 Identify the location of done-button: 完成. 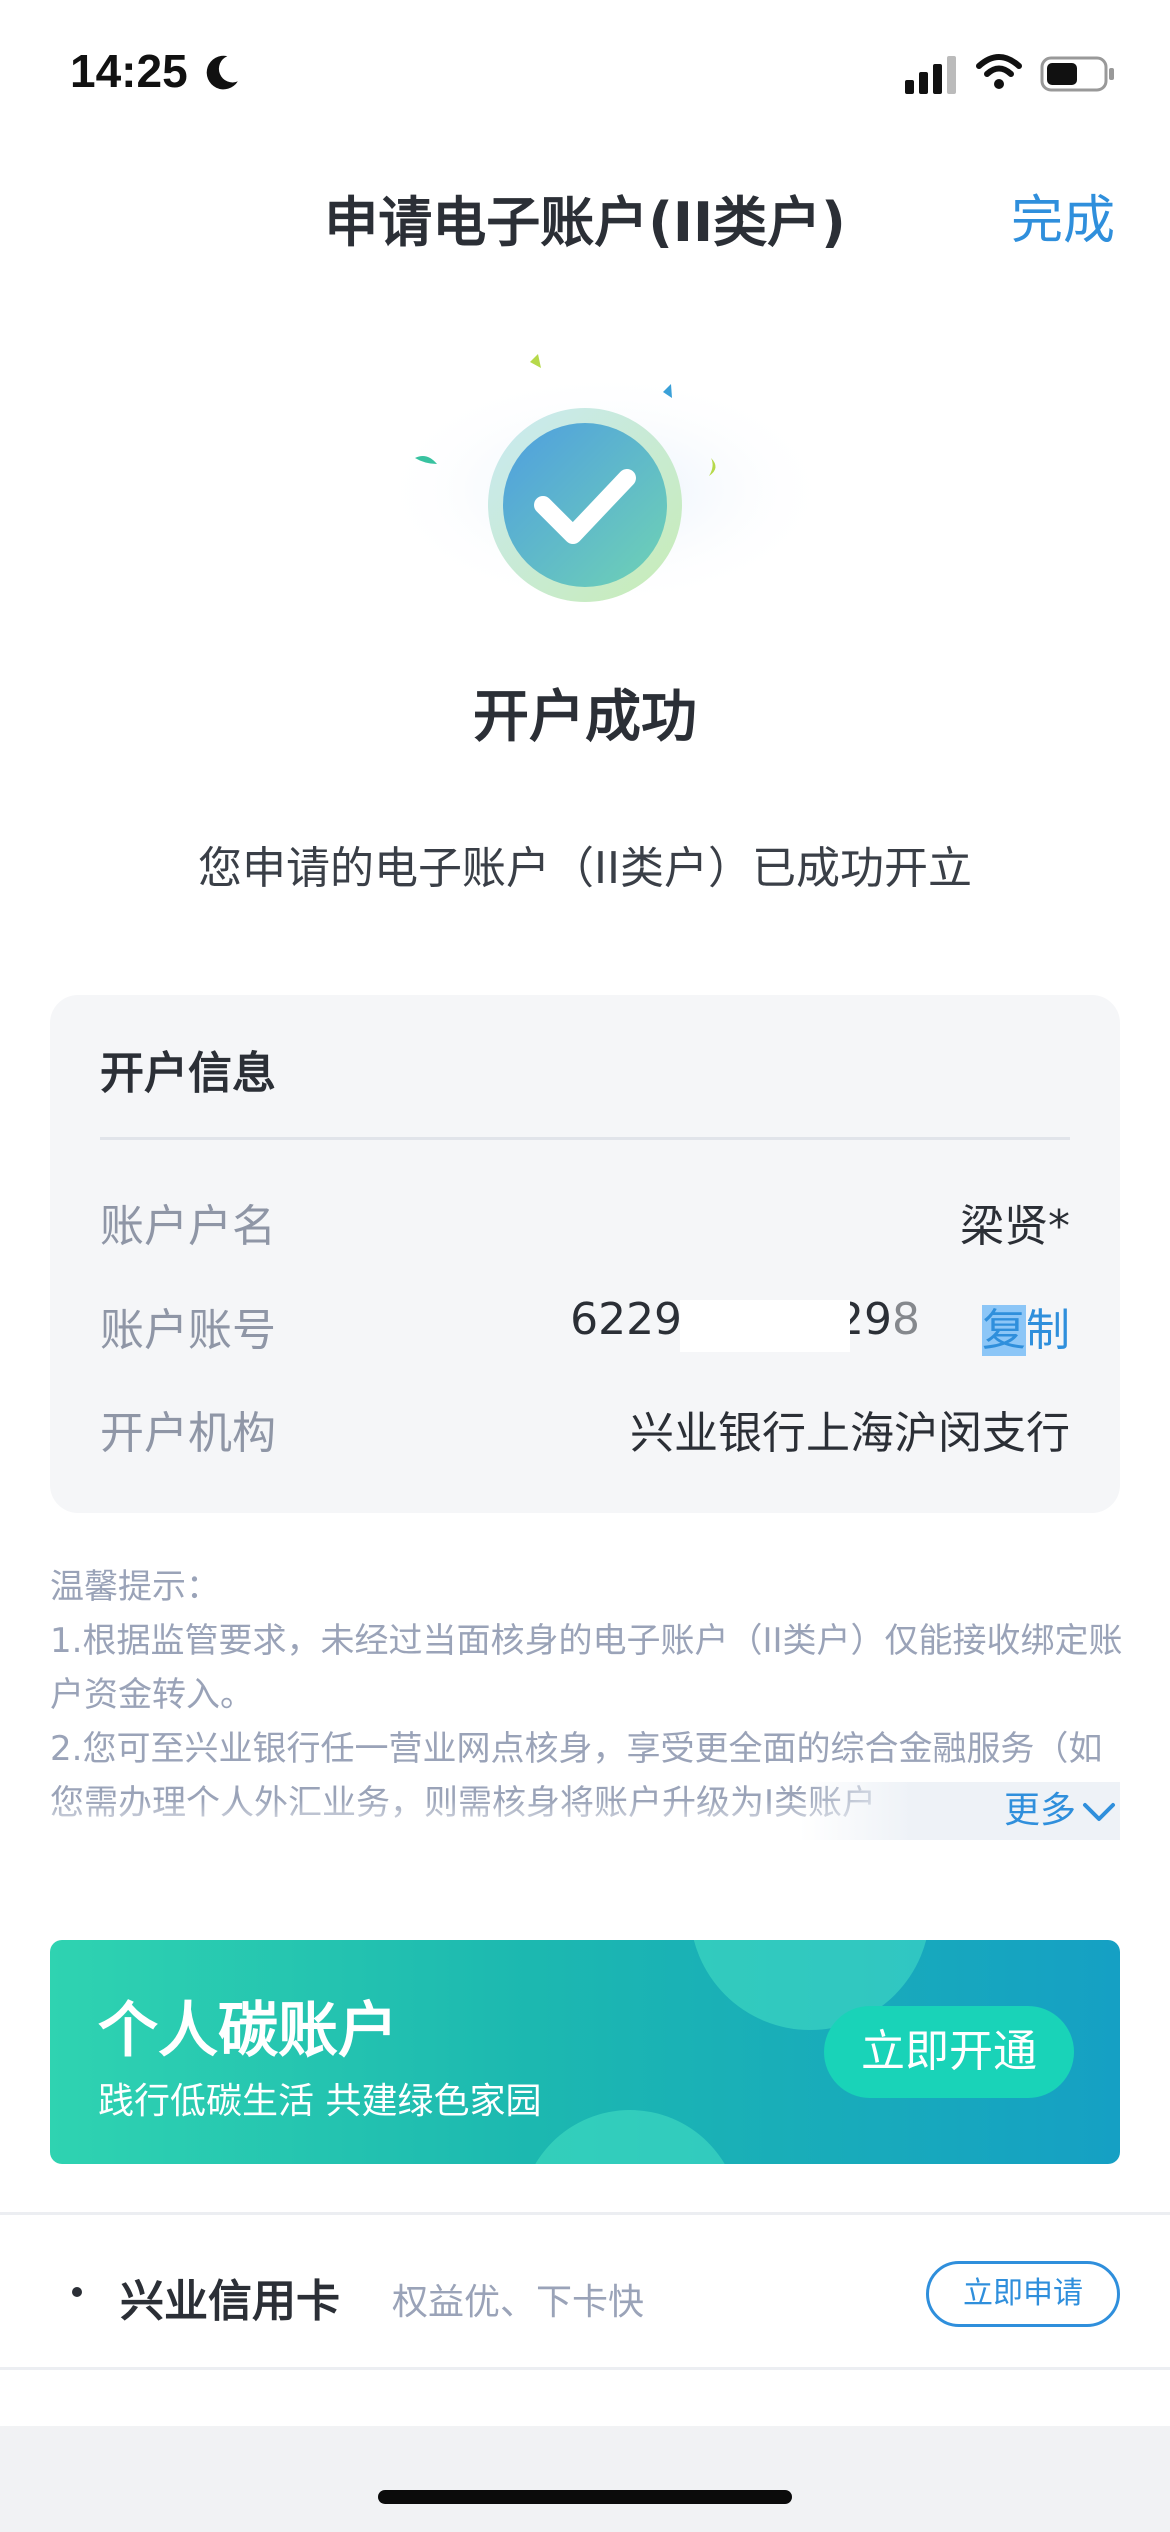
(1063, 215).